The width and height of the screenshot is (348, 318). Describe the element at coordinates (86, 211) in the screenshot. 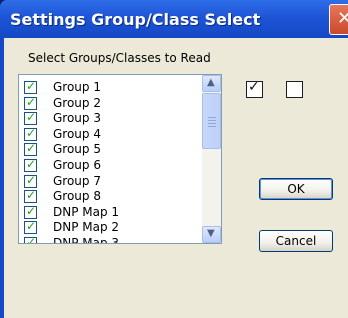

I see `list-item-label: DNP Map 1` at that location.